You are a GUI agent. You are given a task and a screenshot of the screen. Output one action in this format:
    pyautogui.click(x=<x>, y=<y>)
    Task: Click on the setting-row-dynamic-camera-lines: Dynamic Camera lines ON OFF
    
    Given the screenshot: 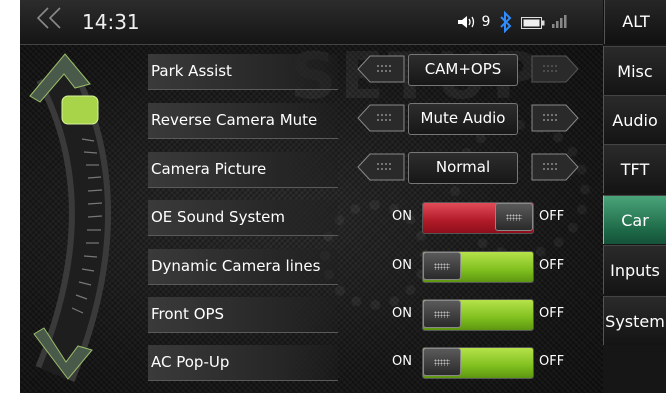 What is the action you would take?
    pyautogui.click(x=368, y=265)
    